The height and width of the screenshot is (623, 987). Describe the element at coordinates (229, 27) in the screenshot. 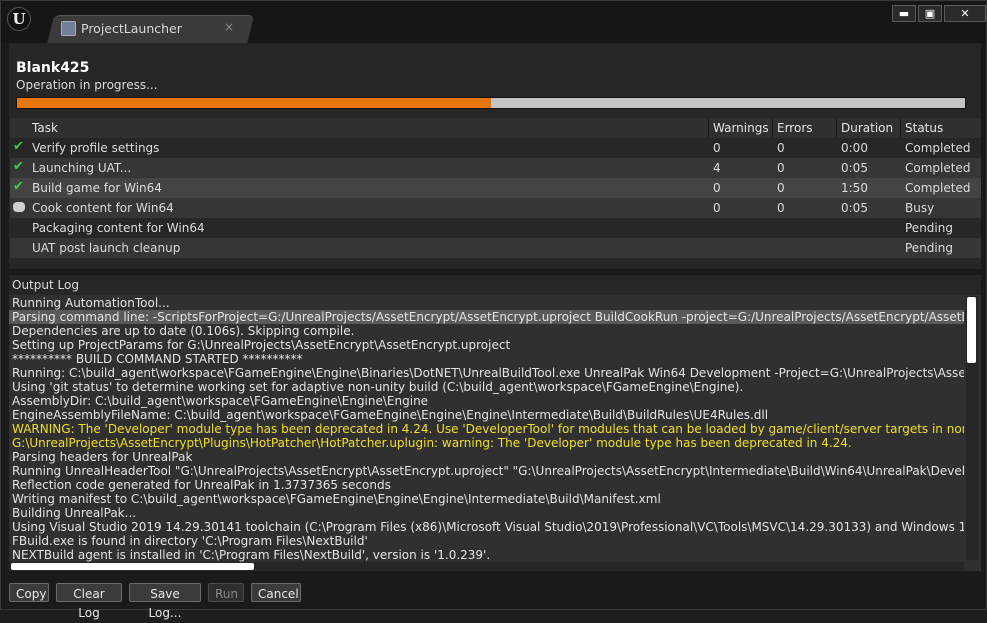

I see `tab-close-icon: ×` at that location.